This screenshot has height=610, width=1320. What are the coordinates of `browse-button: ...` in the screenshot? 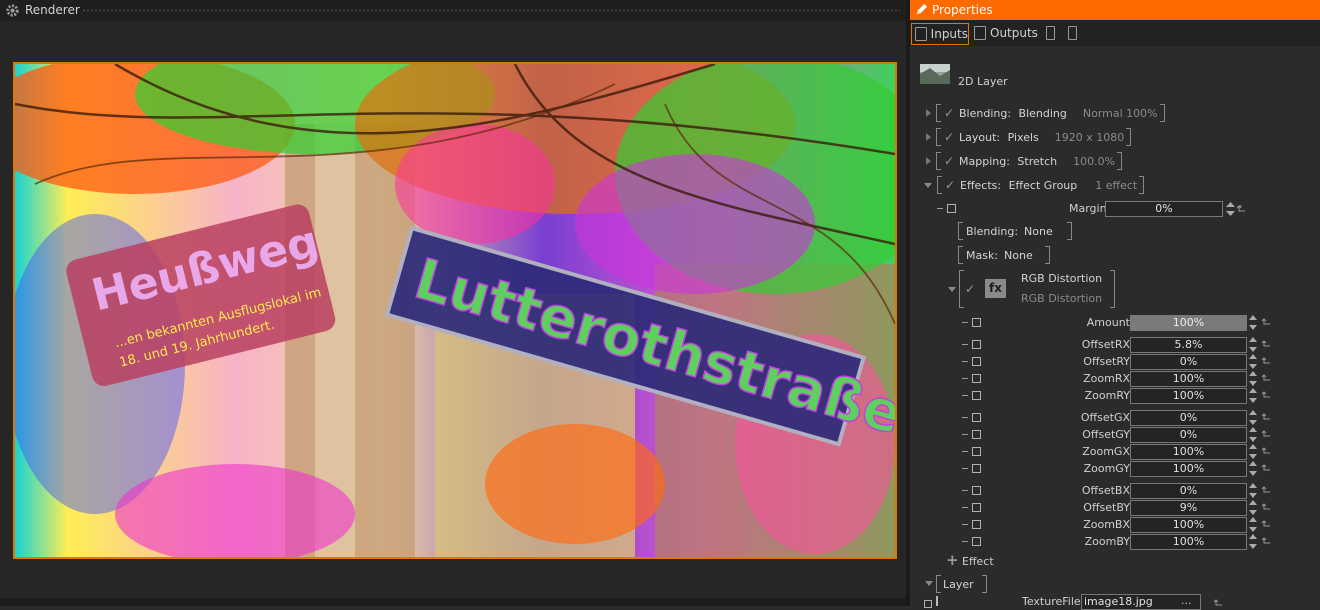 It's located at (1186, 600).